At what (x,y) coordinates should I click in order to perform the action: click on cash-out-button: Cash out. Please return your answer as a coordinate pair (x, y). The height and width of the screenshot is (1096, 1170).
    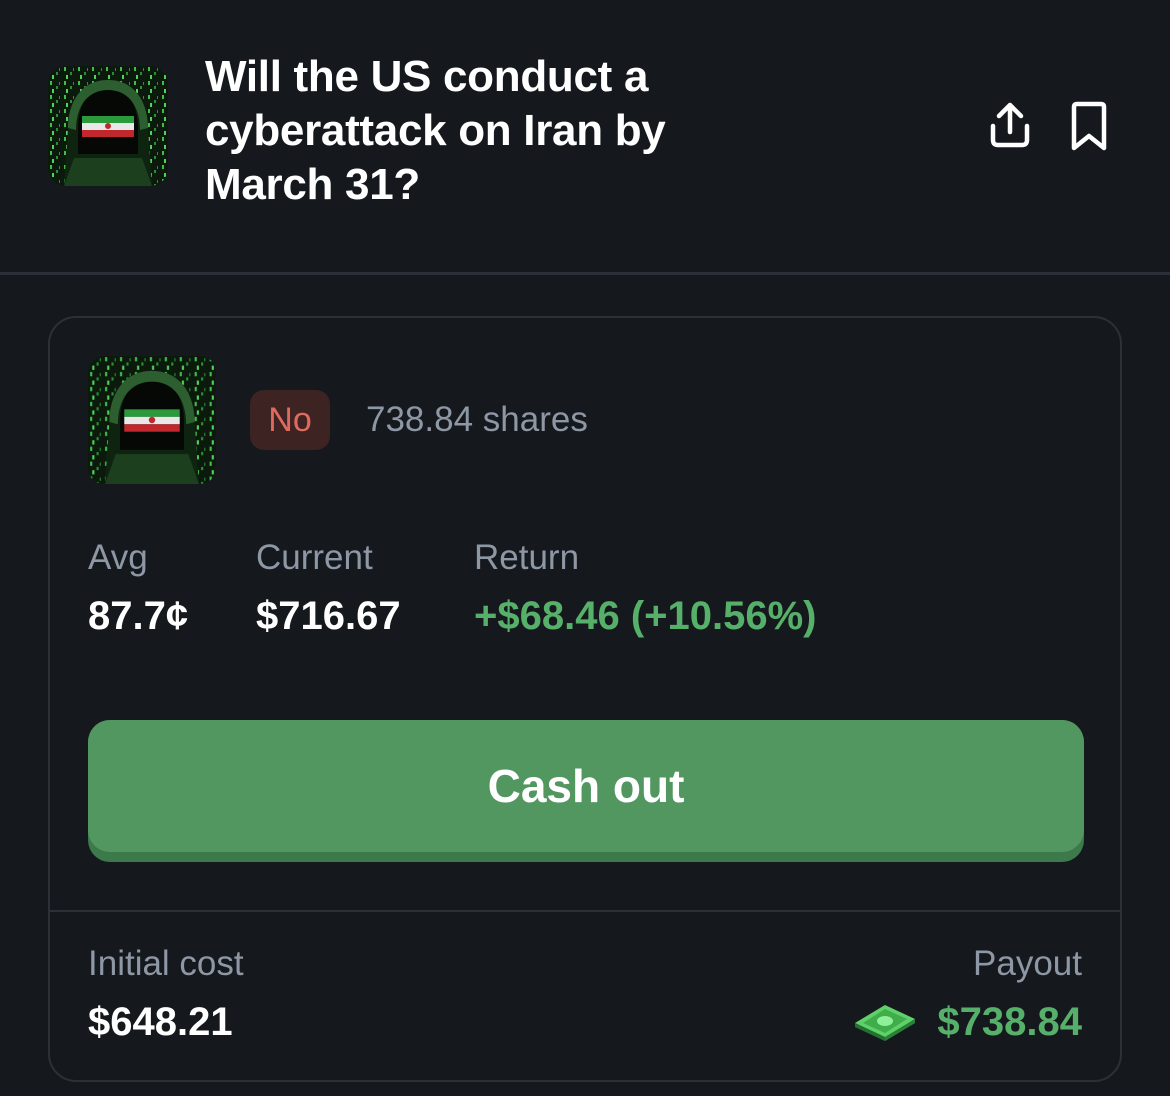
    Looking at the image, I should click on (586, 791).